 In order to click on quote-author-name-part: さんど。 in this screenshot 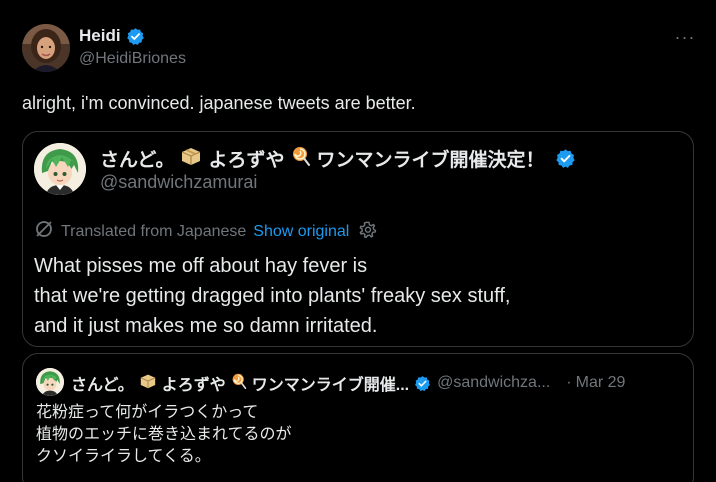, I will do `click(137, 160)`.